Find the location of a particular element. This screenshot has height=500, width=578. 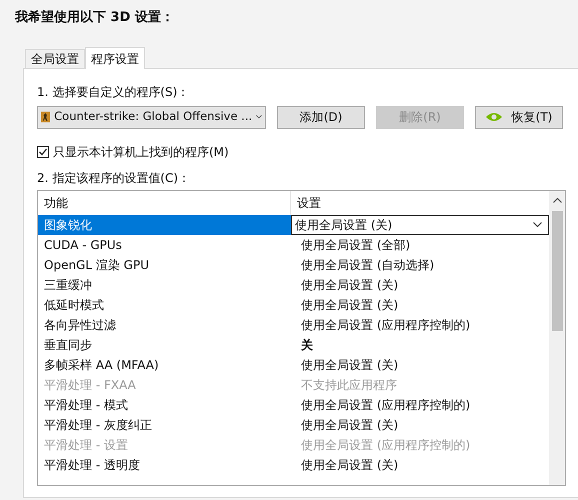

checkbox is located at coordinates (43, 152).